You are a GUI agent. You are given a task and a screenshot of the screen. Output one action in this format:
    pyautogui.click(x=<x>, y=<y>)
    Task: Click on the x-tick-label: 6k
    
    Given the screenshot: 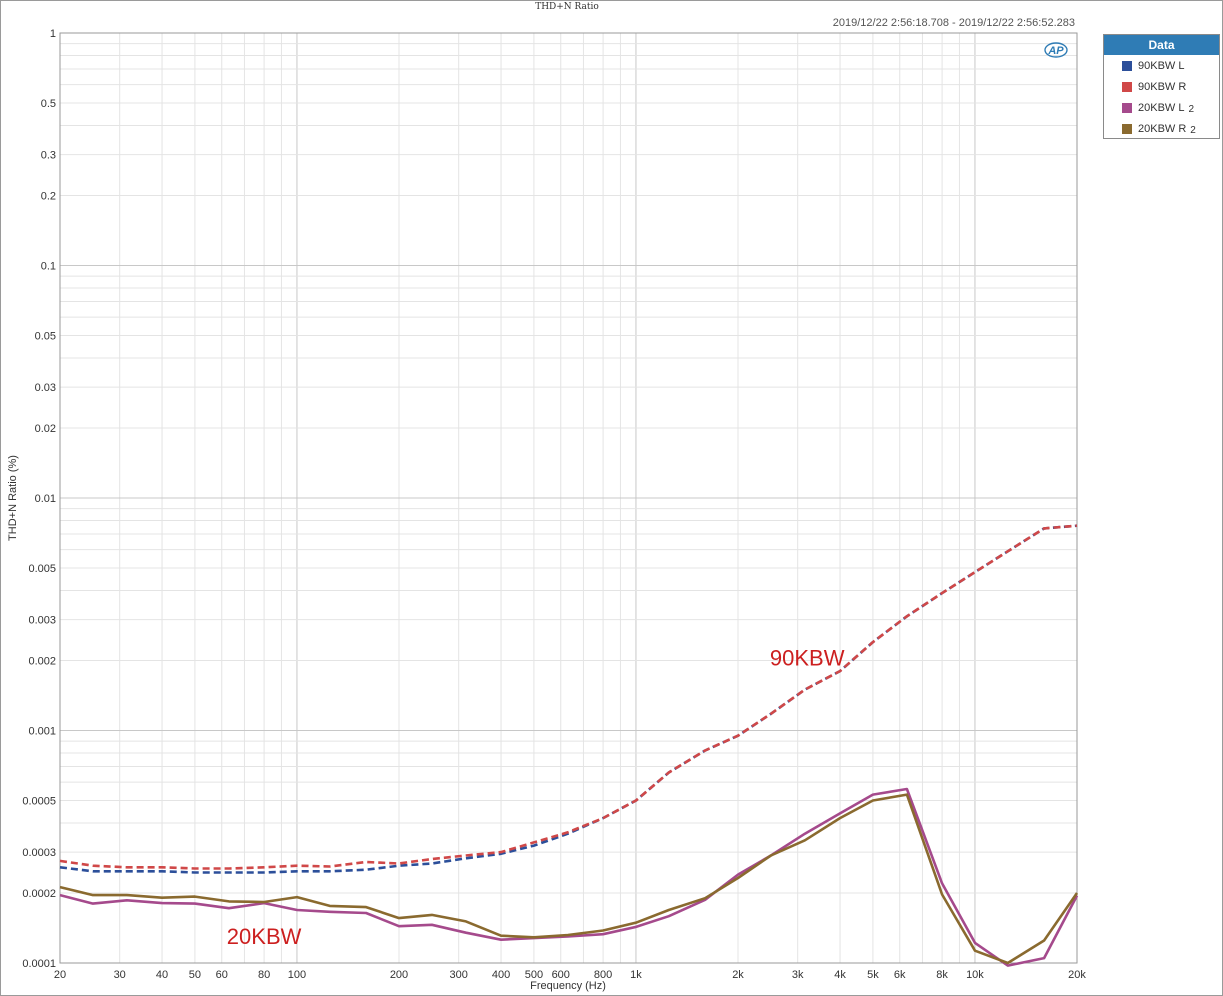 What is the action you would take?
    pyautogui.click(x=900, y=975)
    